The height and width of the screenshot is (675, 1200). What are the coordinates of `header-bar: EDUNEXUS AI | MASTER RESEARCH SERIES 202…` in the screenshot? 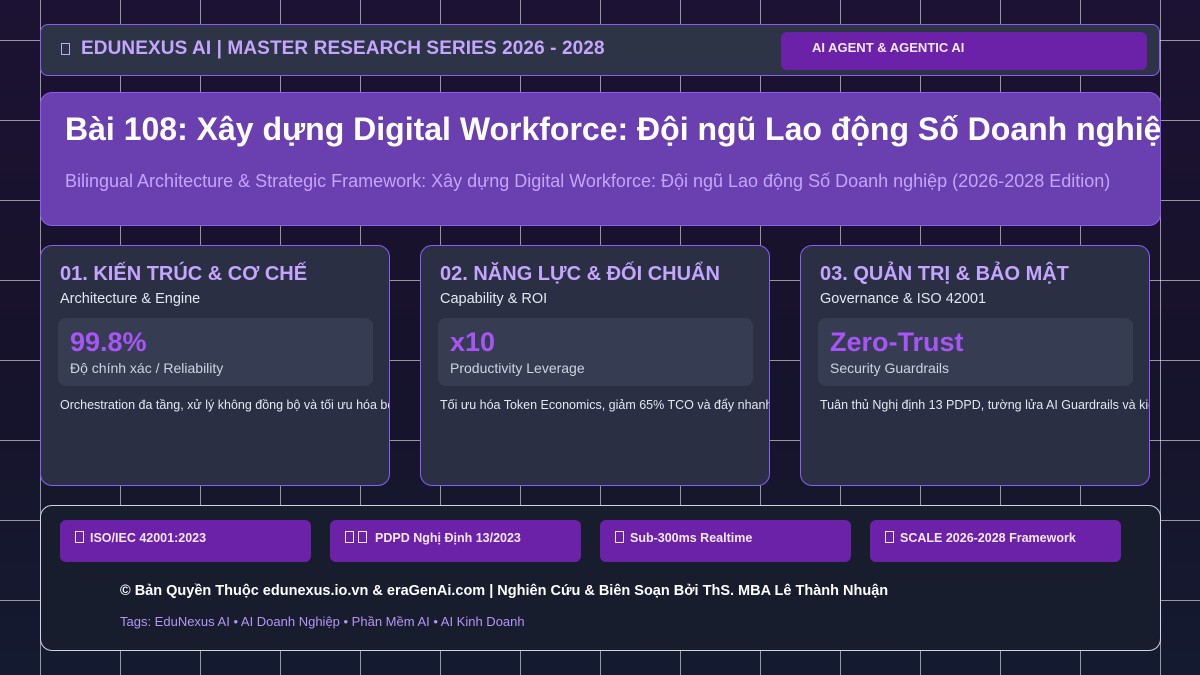 It's located at (600, 50).